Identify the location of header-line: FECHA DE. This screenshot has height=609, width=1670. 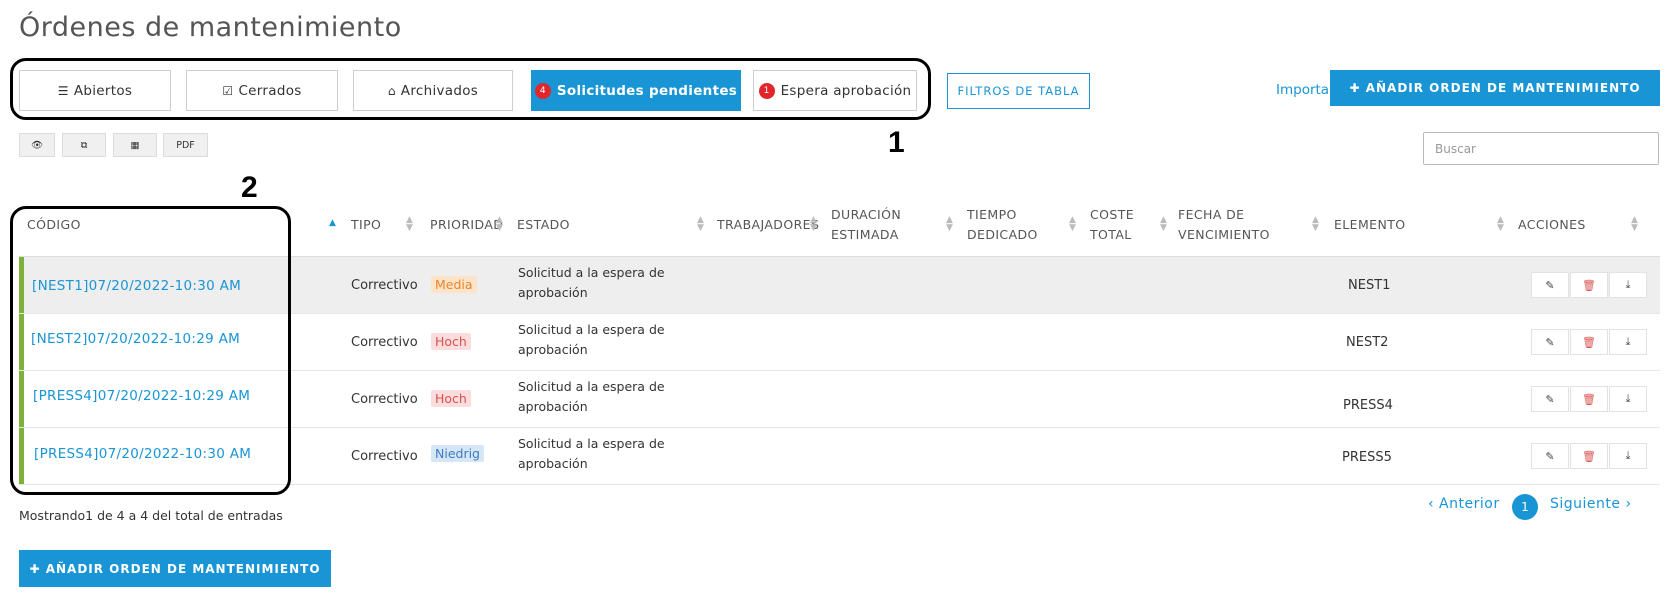
(1211, 214).